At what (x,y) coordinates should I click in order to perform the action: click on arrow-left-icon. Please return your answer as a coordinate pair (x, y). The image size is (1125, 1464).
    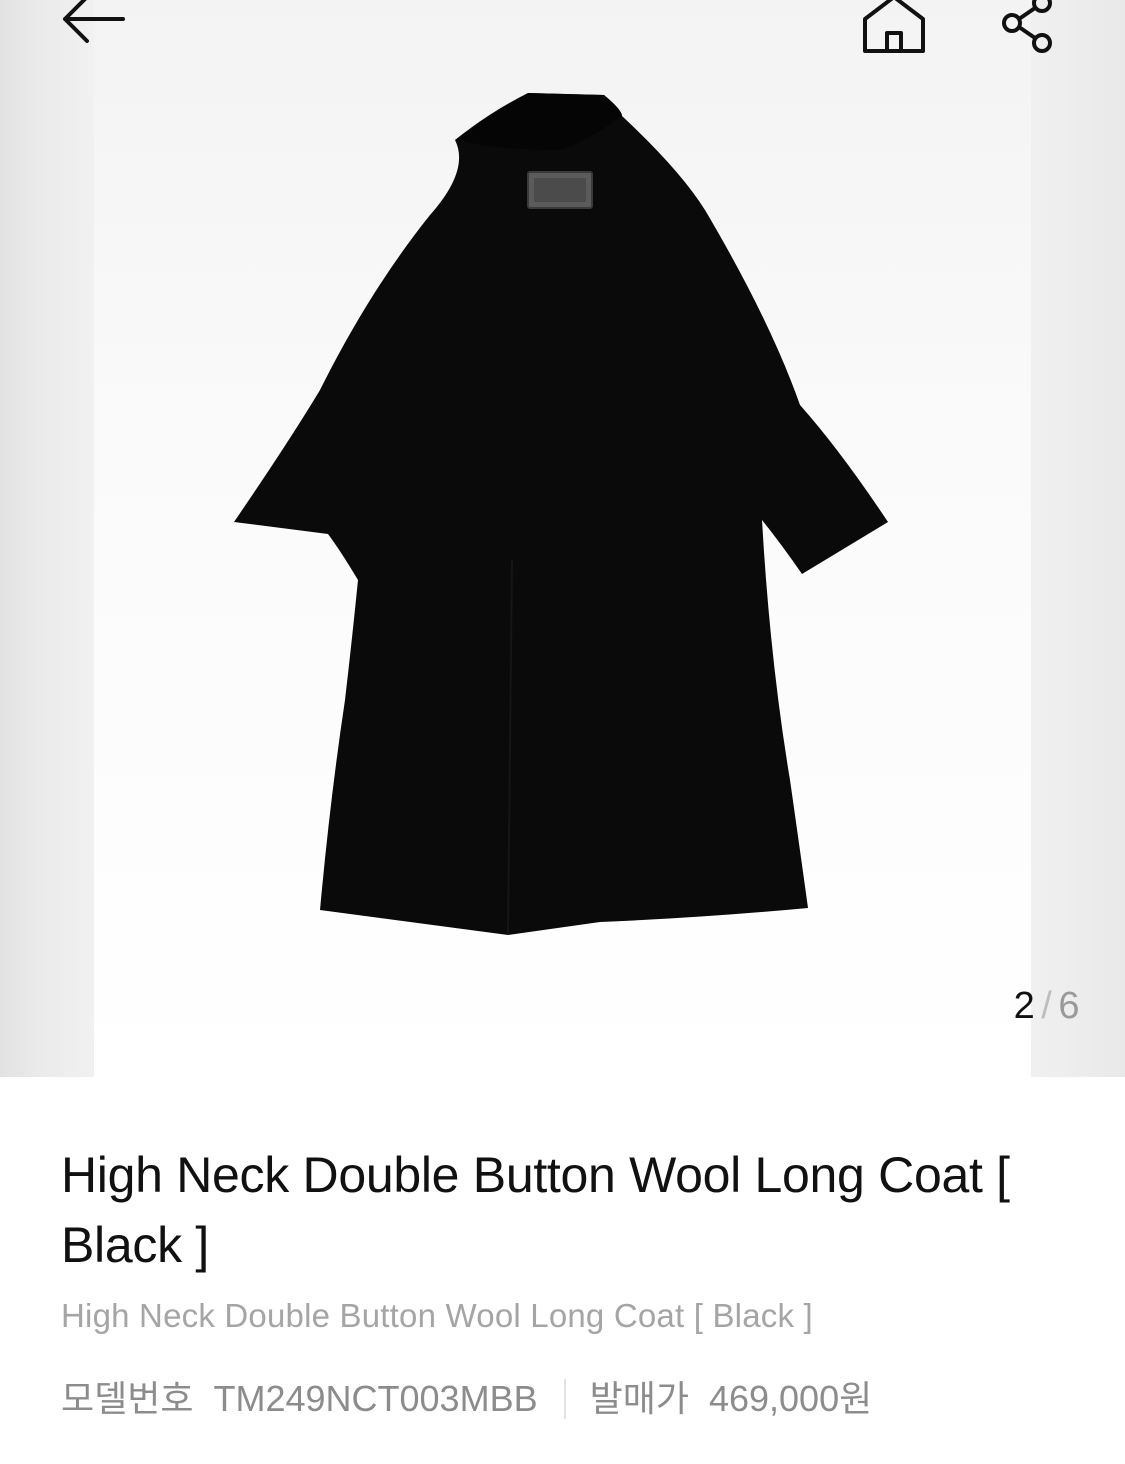
    Looking at the image, I should click on (94, 21).